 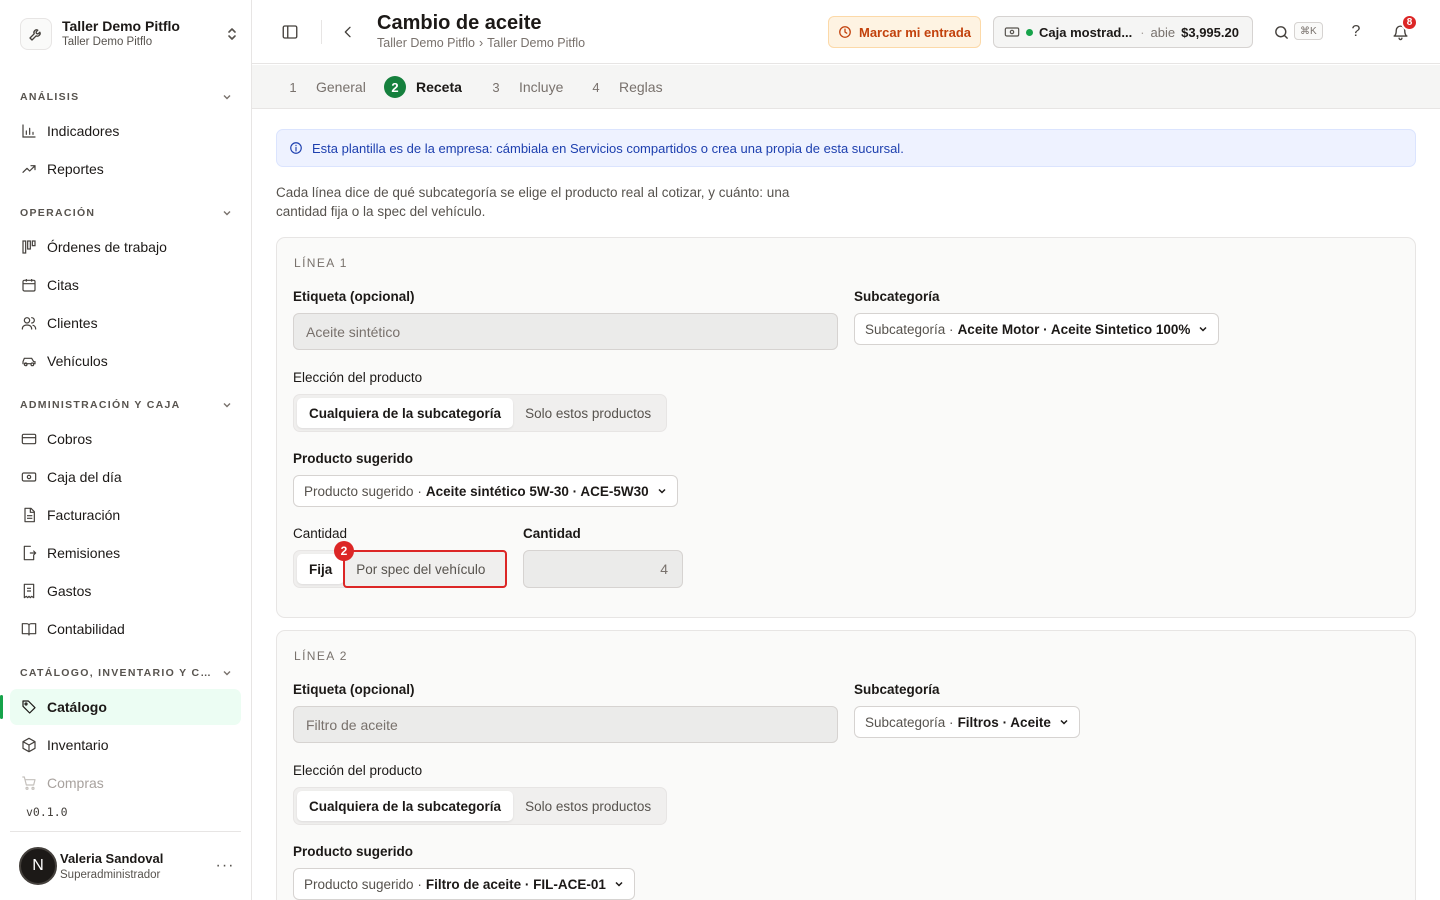 What do you see at coordinates (125, 553) in the screenshot?
I see `sidebar-item-remisiones: Remisiones` at bounding box center [125, 553].